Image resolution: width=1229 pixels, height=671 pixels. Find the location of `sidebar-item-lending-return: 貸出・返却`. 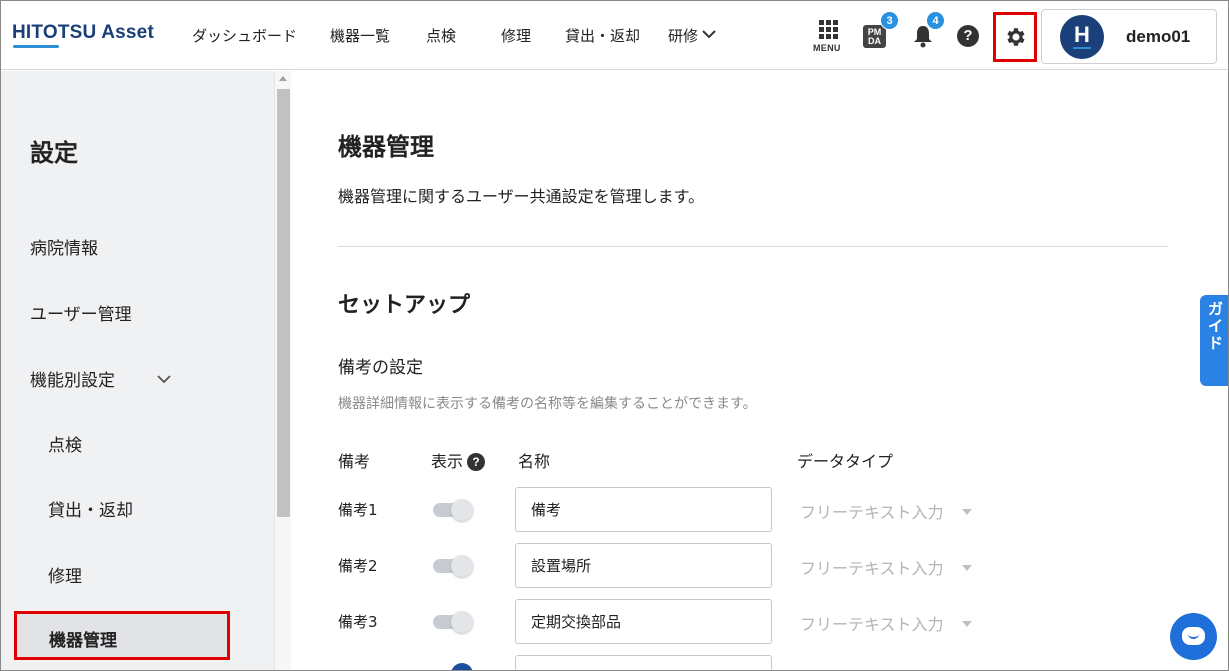

sidebar-item-lending-return: 貸出・返却 is located at coordinates (90, 508).